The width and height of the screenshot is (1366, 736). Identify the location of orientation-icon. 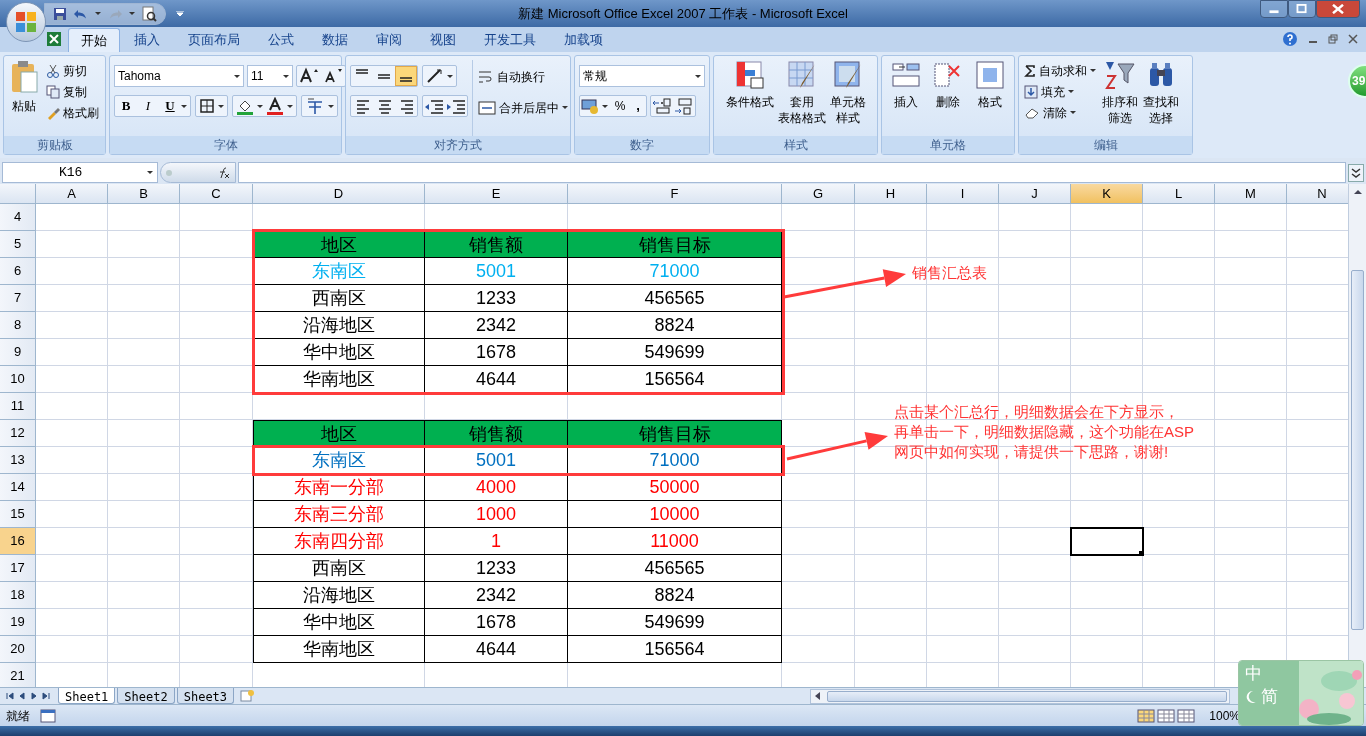
(435, 76).